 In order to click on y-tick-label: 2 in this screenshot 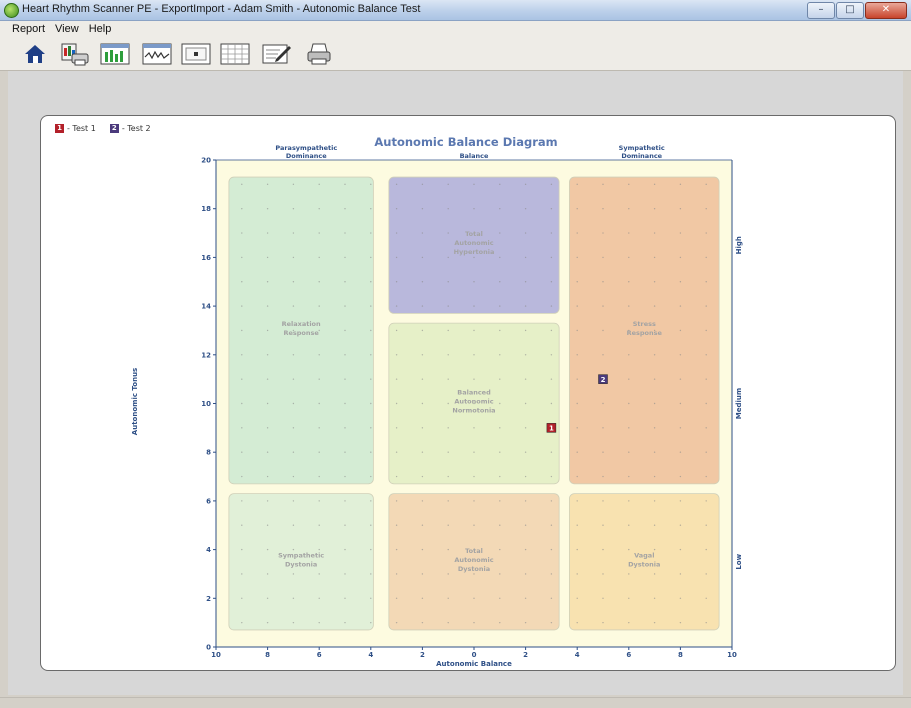, I will do `click(208, 599)`.